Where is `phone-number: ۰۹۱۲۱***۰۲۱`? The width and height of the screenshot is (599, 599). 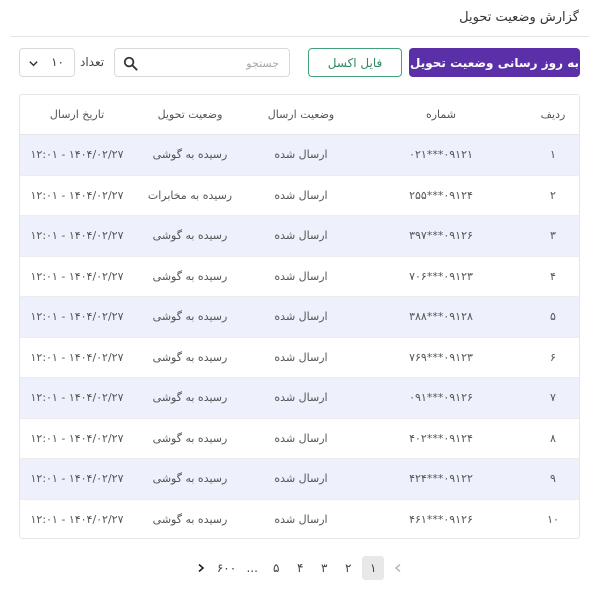
phone-number: ۰۹۱۲۱***۰۲۱ is located at coordinates (441, 155).